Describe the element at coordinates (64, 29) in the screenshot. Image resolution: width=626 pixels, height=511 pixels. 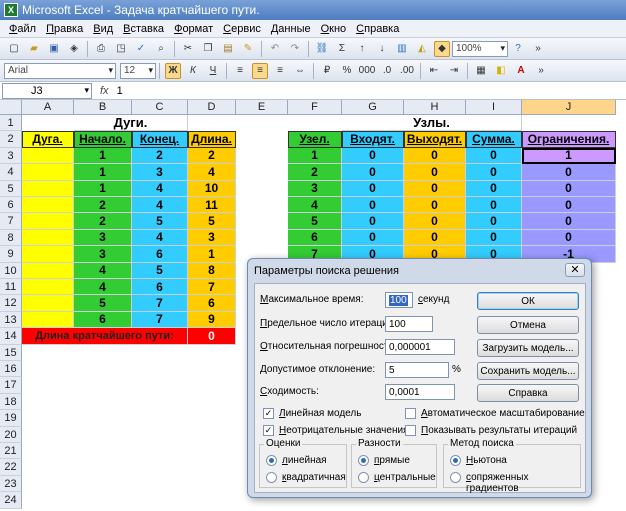
I see `menu-edit: Правка` at that location.